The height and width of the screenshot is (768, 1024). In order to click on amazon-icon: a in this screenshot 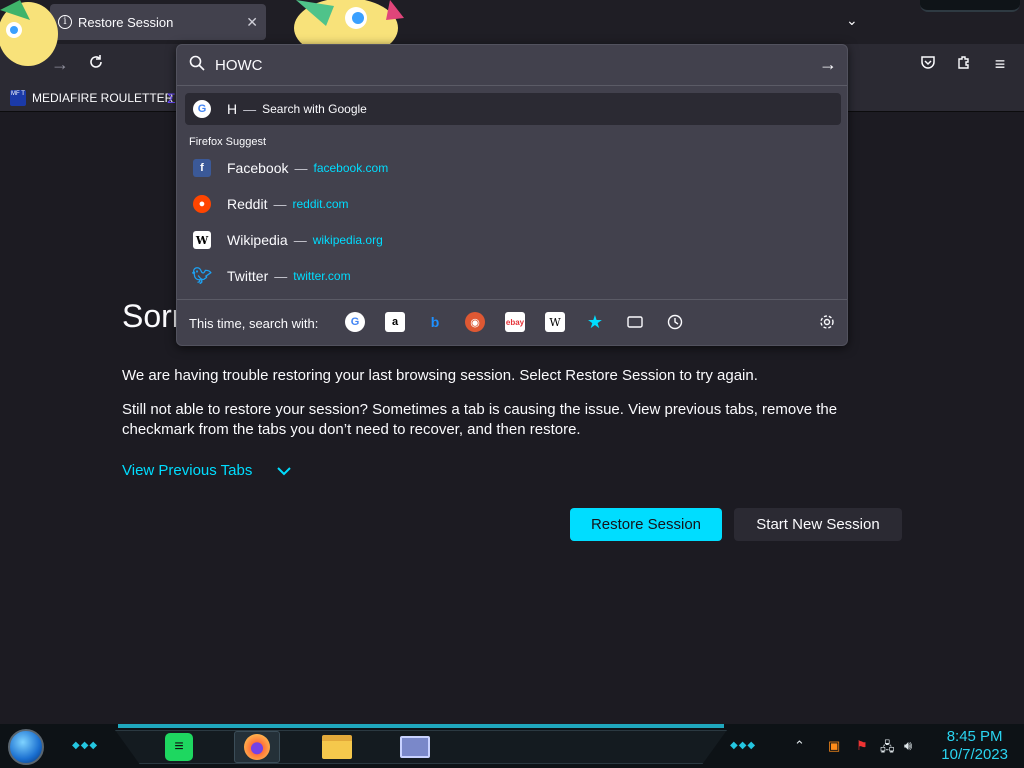, I will do `click(395, 322)`.